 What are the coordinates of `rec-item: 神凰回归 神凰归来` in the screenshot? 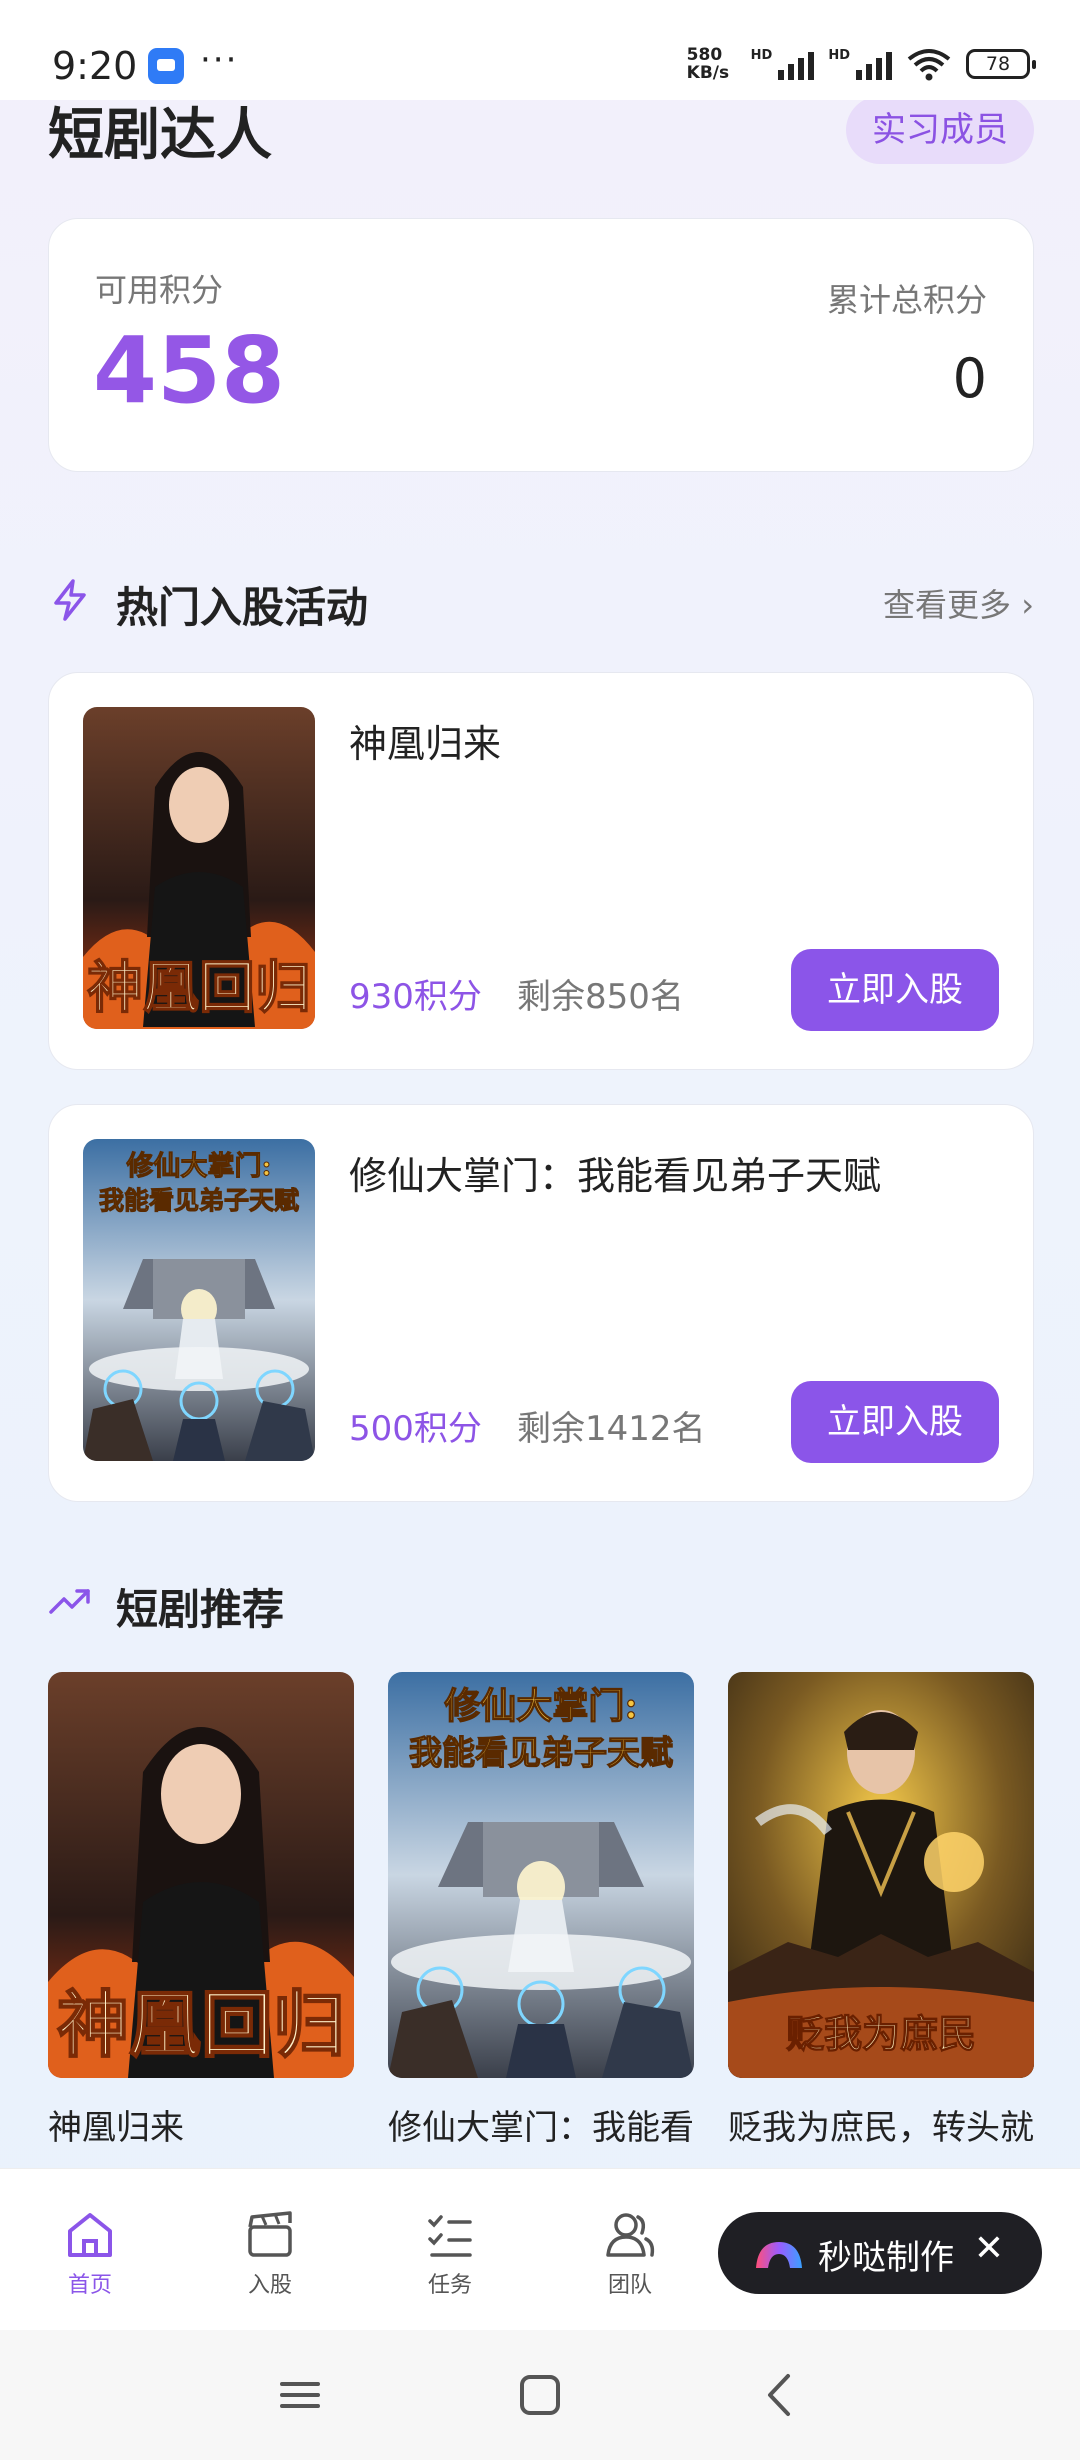 It's located at (201, 1910).